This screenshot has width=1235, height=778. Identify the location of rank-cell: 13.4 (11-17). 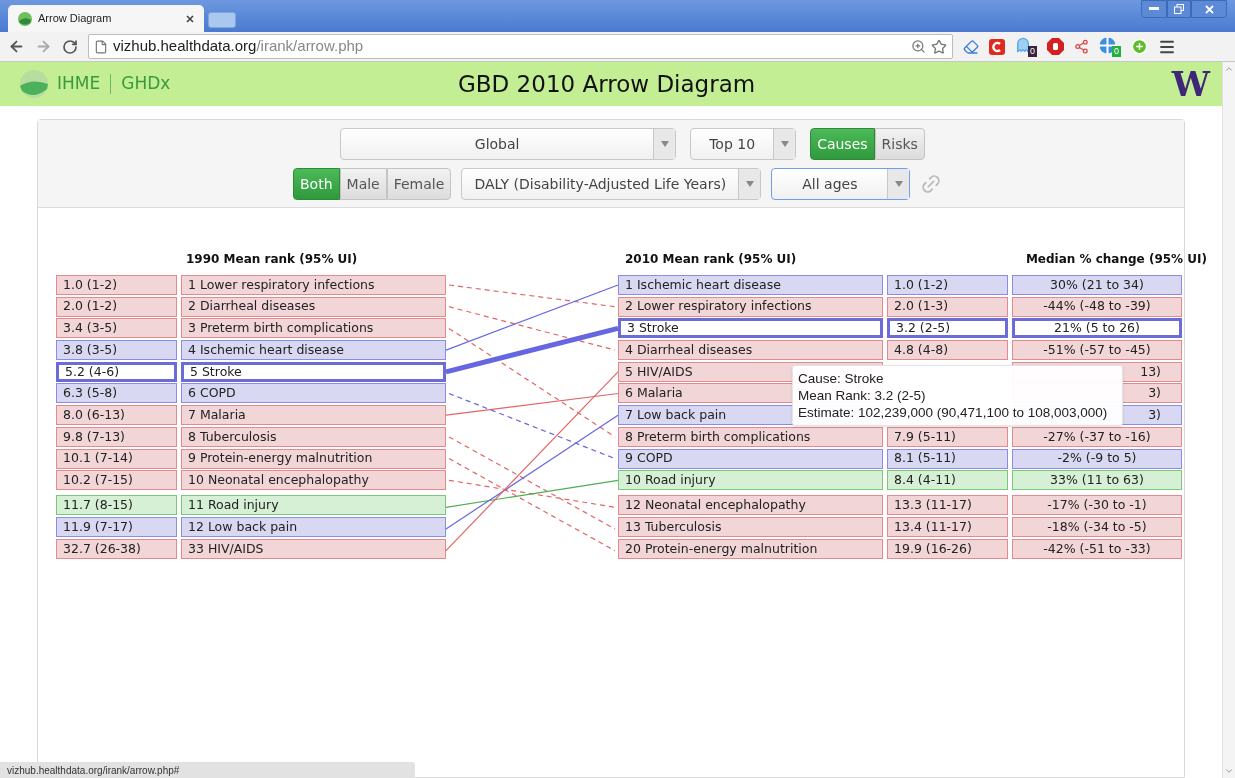
(947, 527).